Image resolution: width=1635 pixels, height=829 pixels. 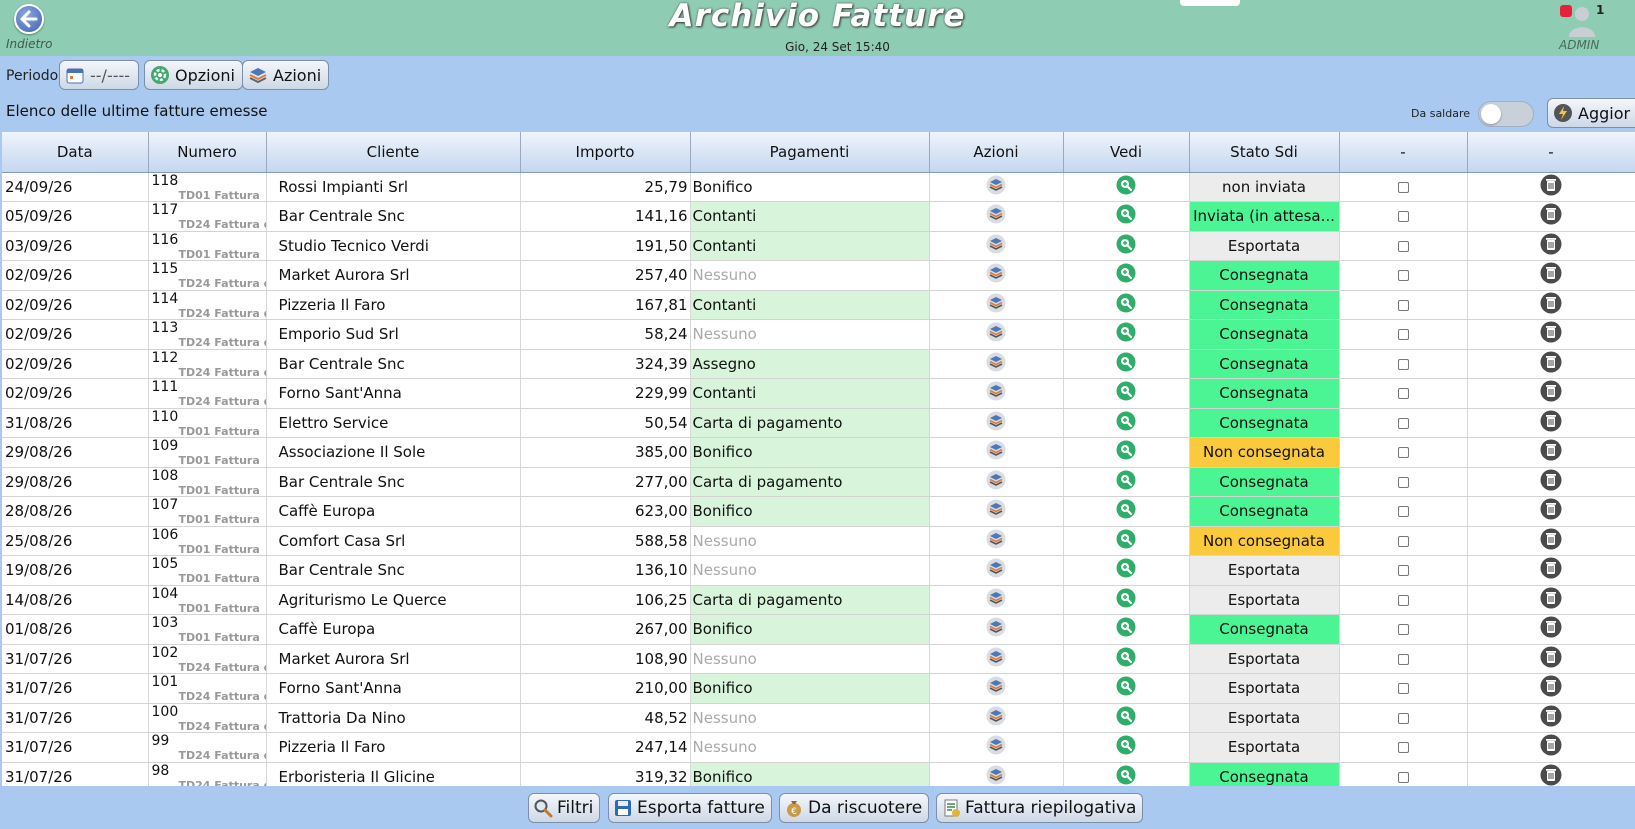 I want to click on top-pull-tab, so click(x=1210, y=3).